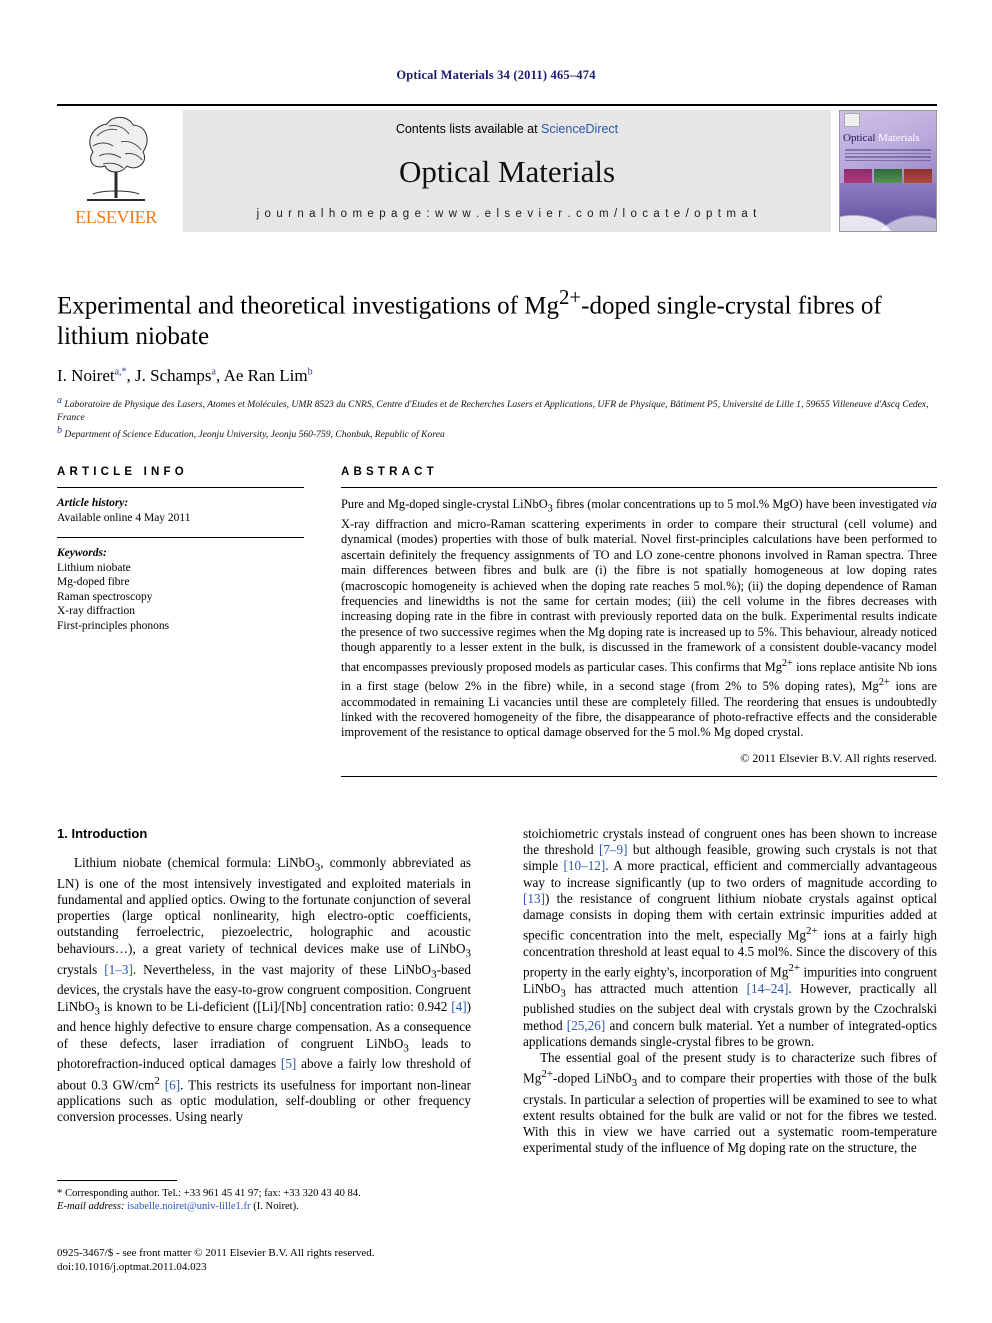 Image resolution: width=992 pixels, height=1323 pixels. Describe the element at coordinates (180, 487) in the screenshot. I see `article-info-rule-top` at that location.